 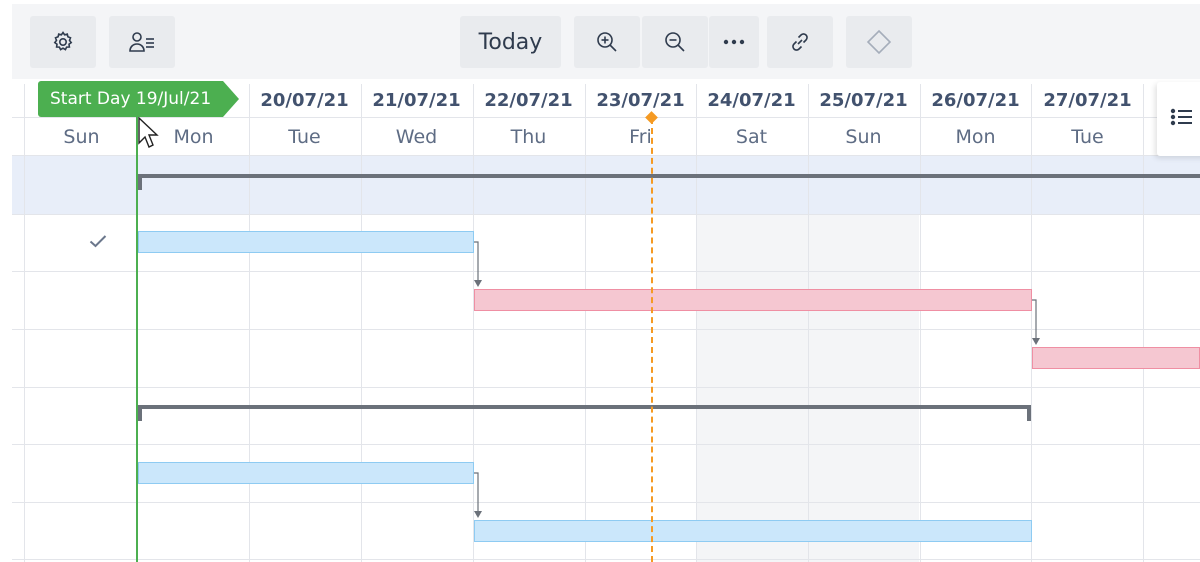 I want to click on date-header-cell: 27/07/21, so click(x=1087, y=100).